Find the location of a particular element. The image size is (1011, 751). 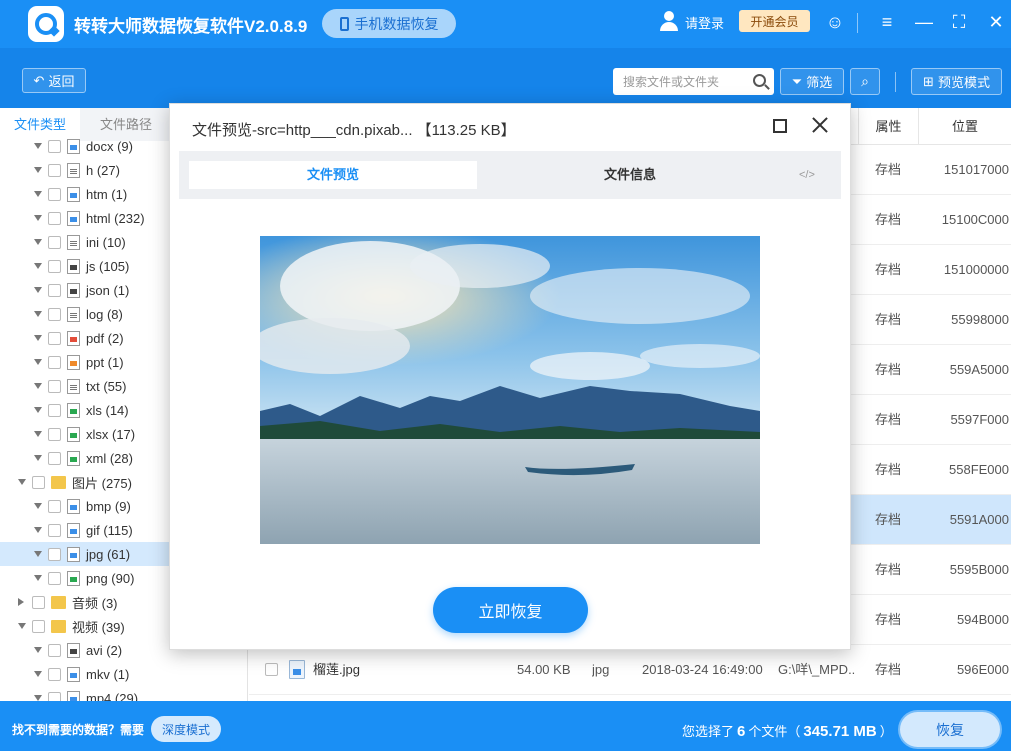

attr-cell: 存档 is located at coordinates (887, 369).